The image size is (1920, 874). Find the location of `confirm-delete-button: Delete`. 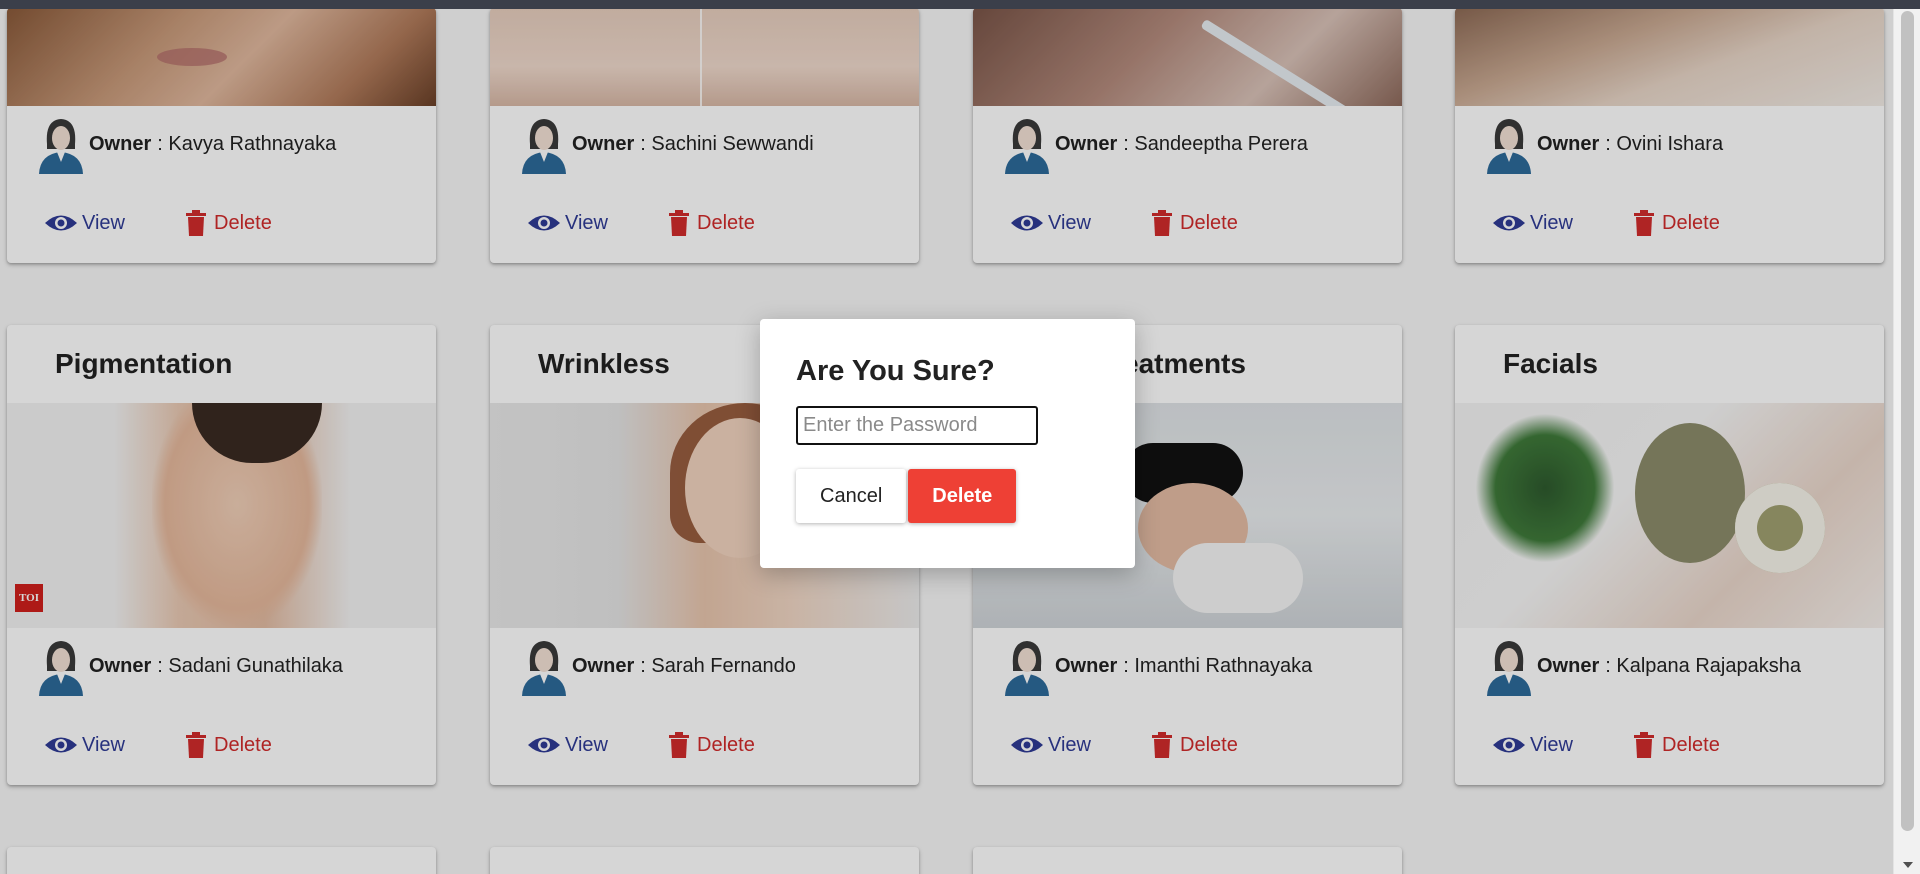

confirm-delete-button: Delete is located at coordinates (962, 496).